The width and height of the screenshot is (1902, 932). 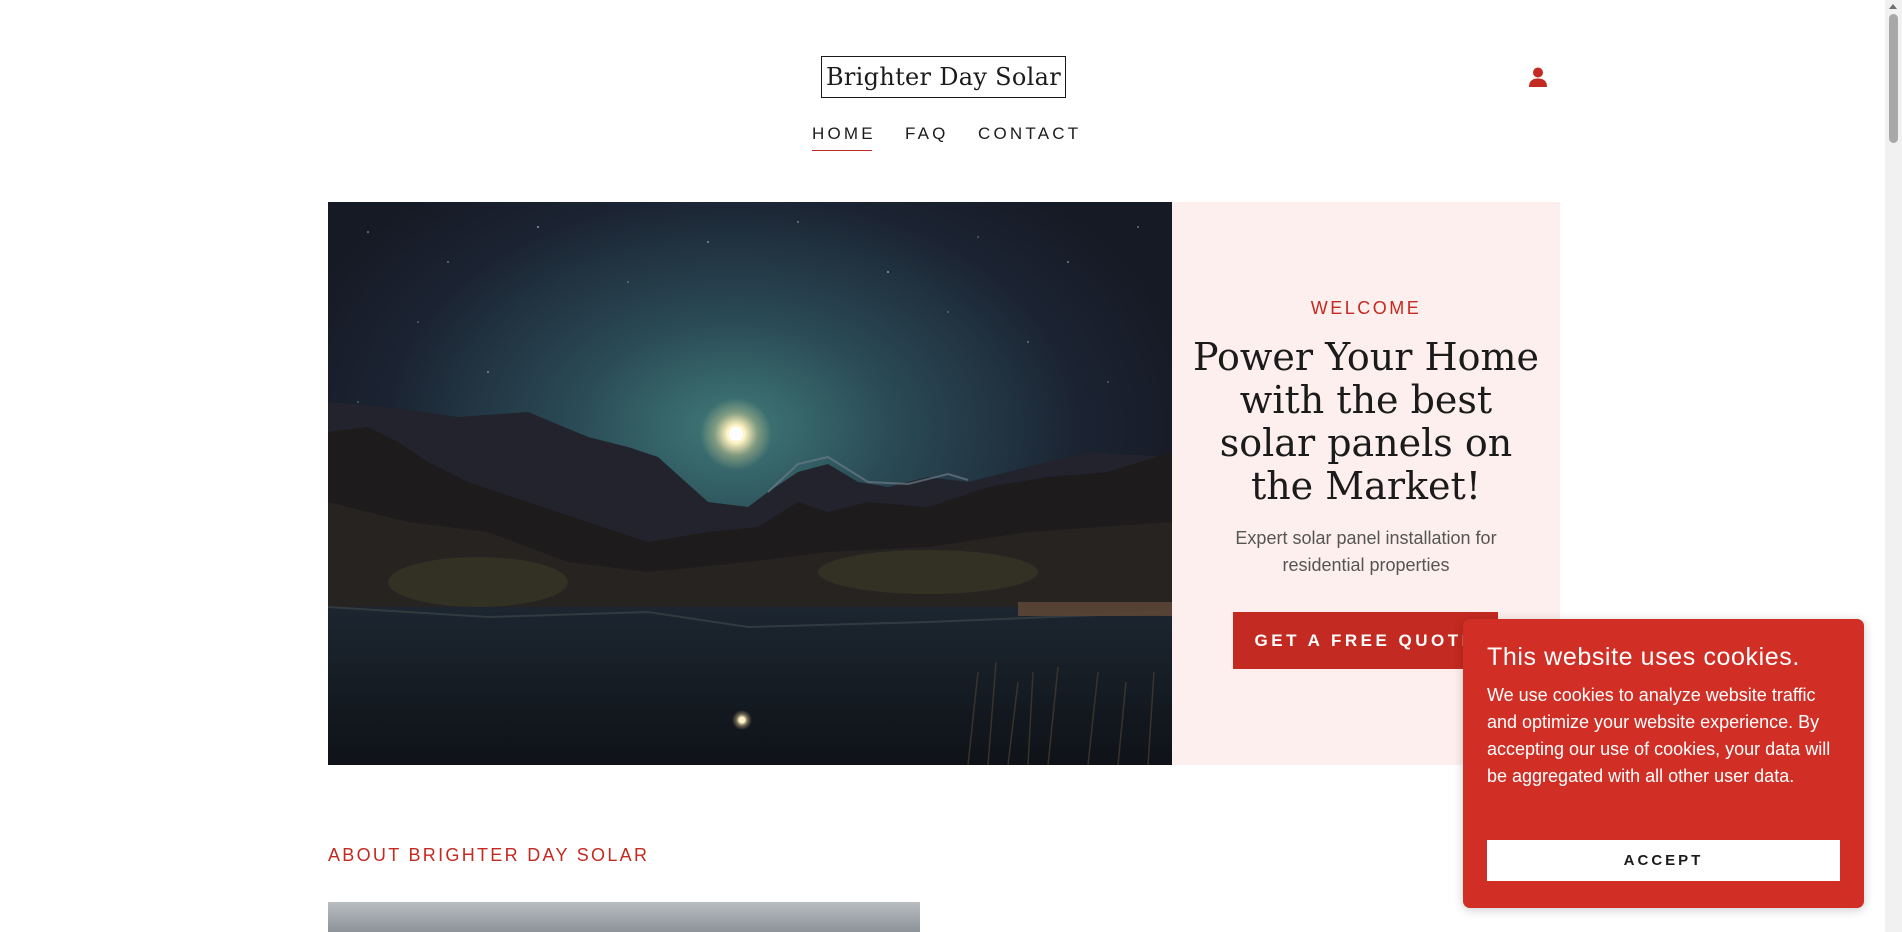 I want to click on nav-item-label: FAQ, so click(x=927, y=133).